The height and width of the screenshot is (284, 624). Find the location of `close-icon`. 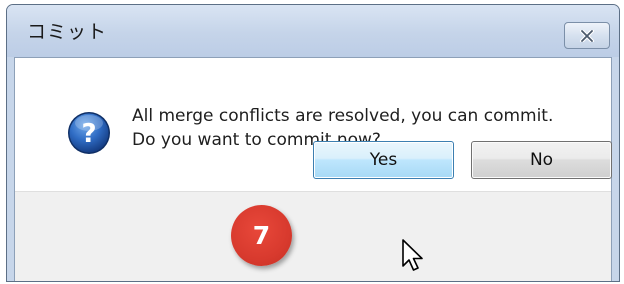

close-icon is located at coordinates (587, 35).